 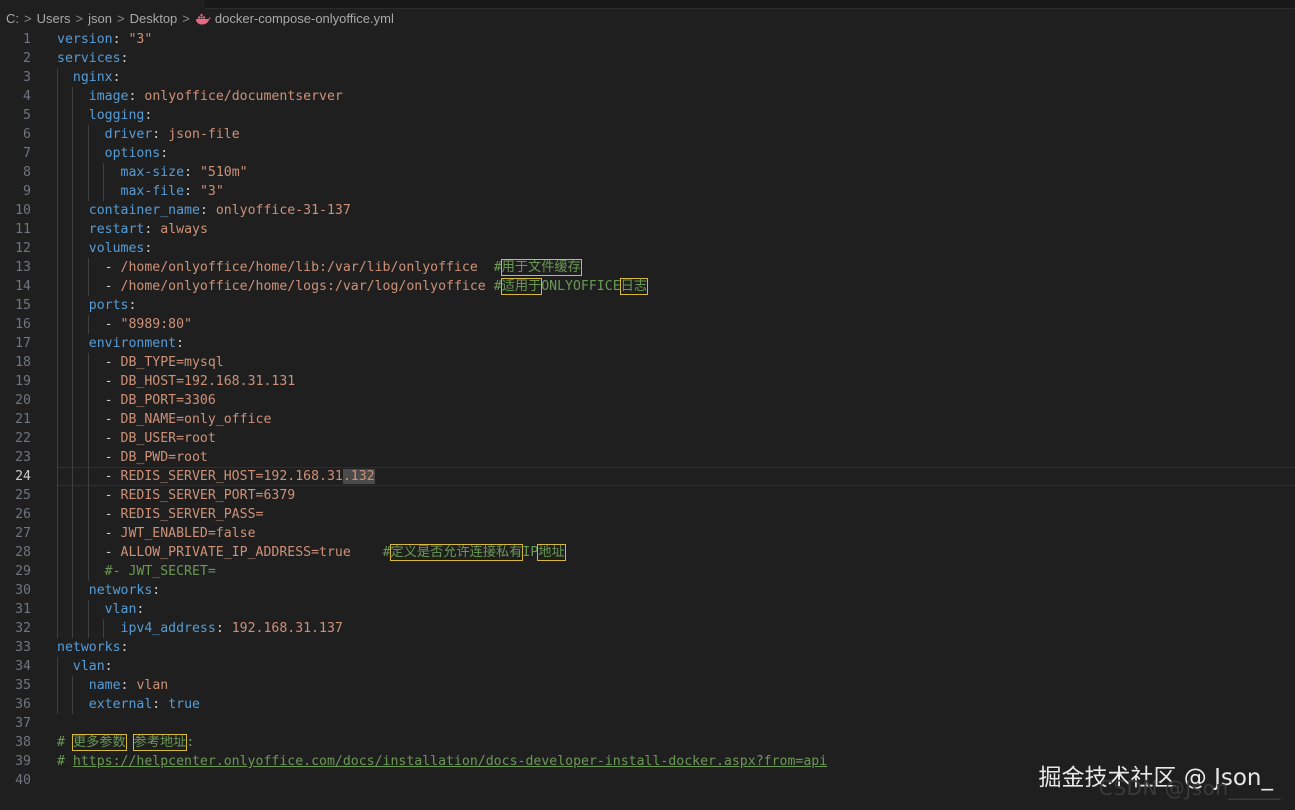 I want to click on code-line: 30 networks:, so click(x=647, y=590).